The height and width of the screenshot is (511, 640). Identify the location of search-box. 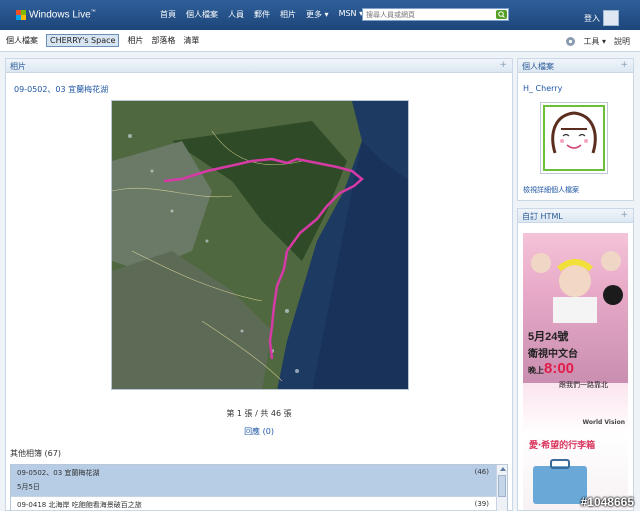
(435, 14).